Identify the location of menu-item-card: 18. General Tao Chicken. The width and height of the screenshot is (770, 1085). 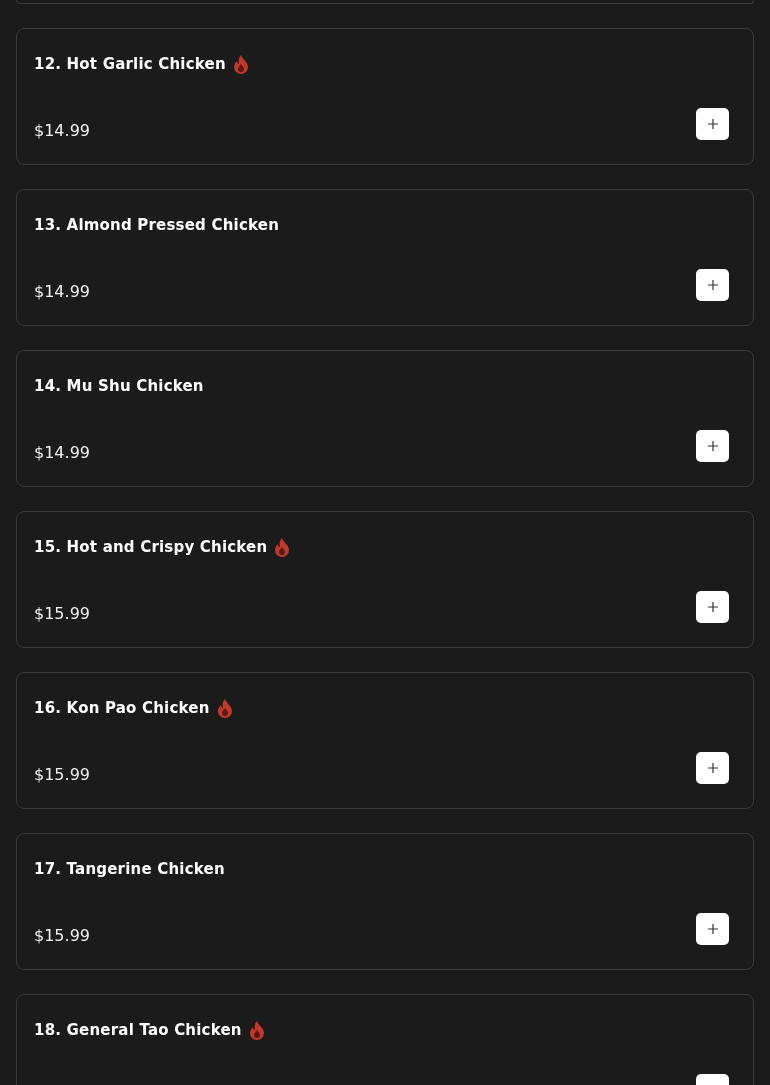
(385, 1039).